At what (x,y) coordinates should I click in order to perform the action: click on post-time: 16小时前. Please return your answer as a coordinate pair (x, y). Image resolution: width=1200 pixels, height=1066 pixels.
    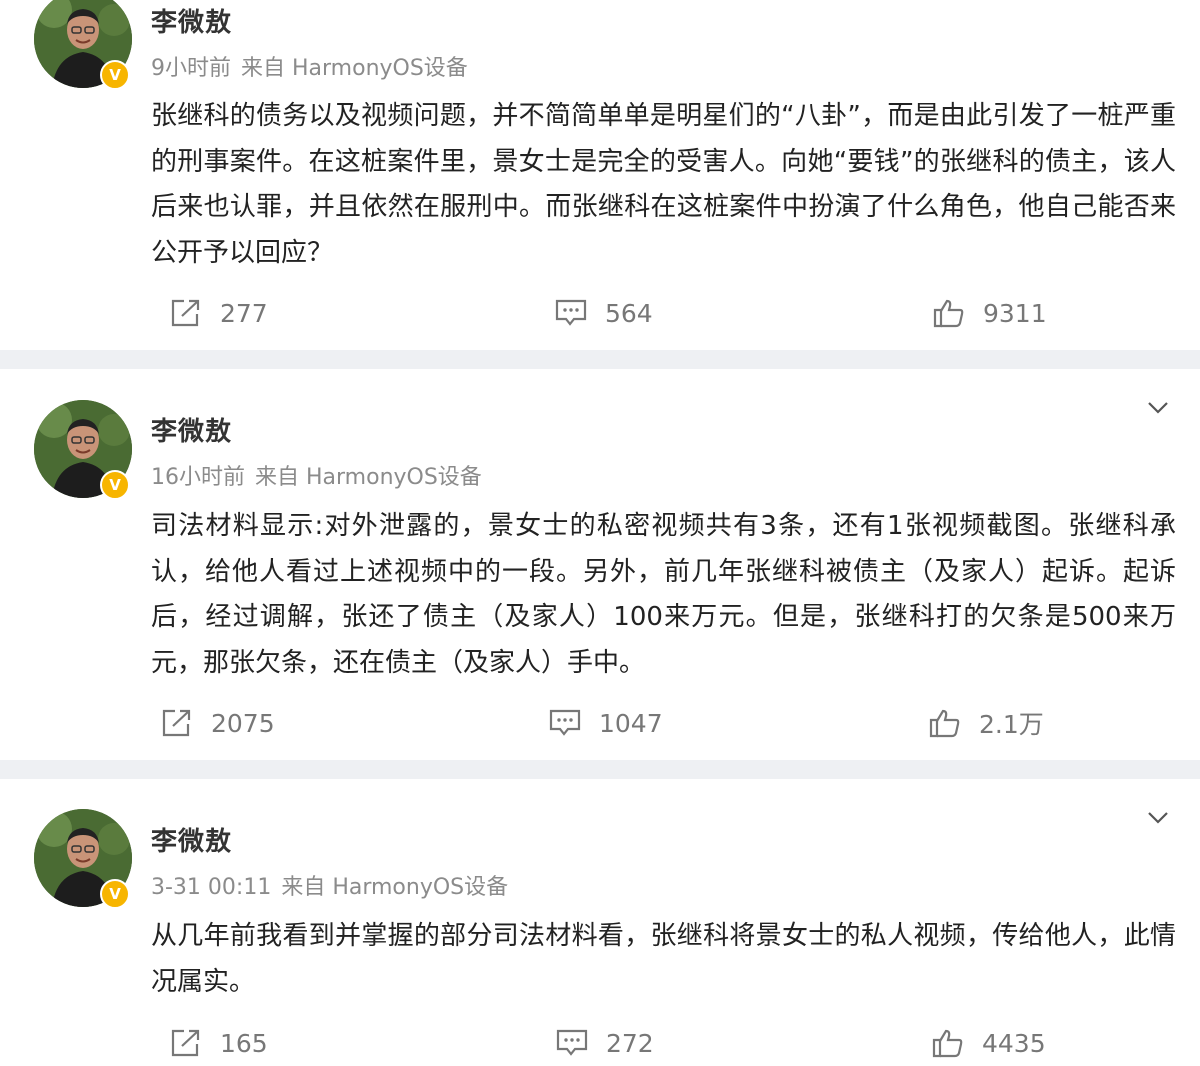
    Looking at the image, I should click on (198, 477).